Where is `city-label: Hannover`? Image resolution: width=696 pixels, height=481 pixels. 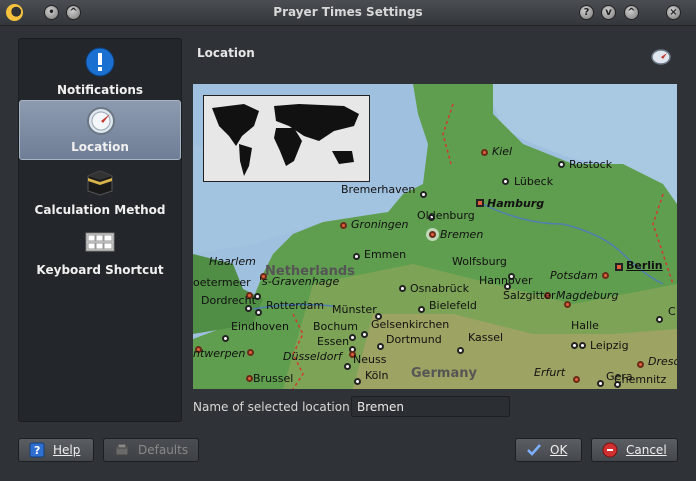
city-label: Hannover is located at coordinates (506, 280).